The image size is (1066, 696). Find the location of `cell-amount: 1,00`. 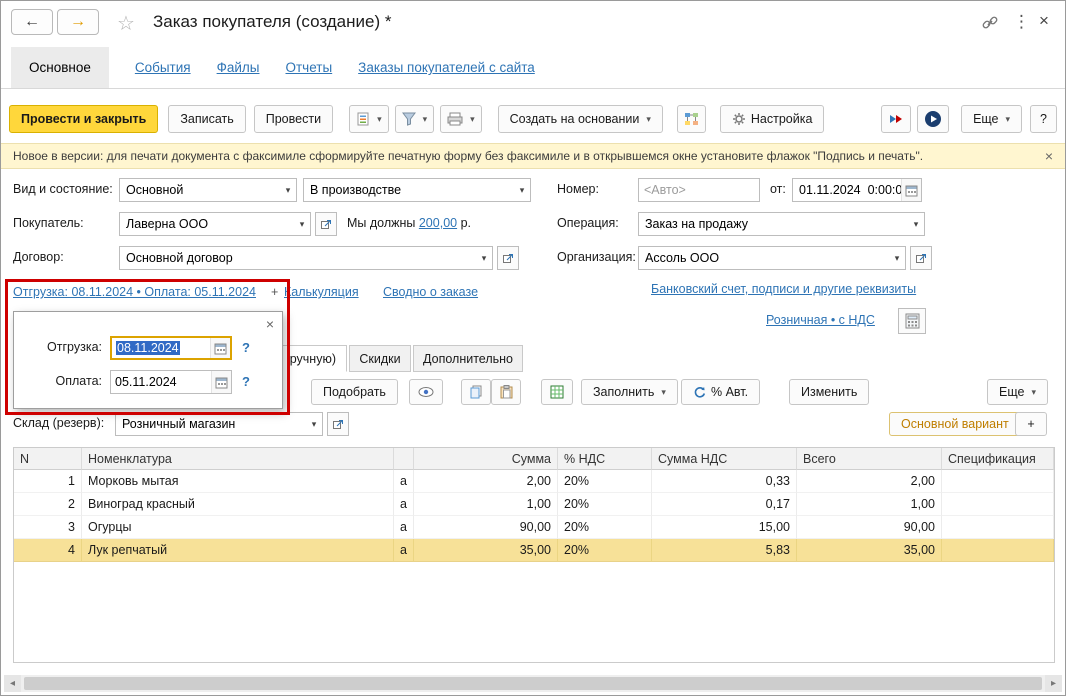

cell-amount: 1,00 is located at coordinates (486, 504).